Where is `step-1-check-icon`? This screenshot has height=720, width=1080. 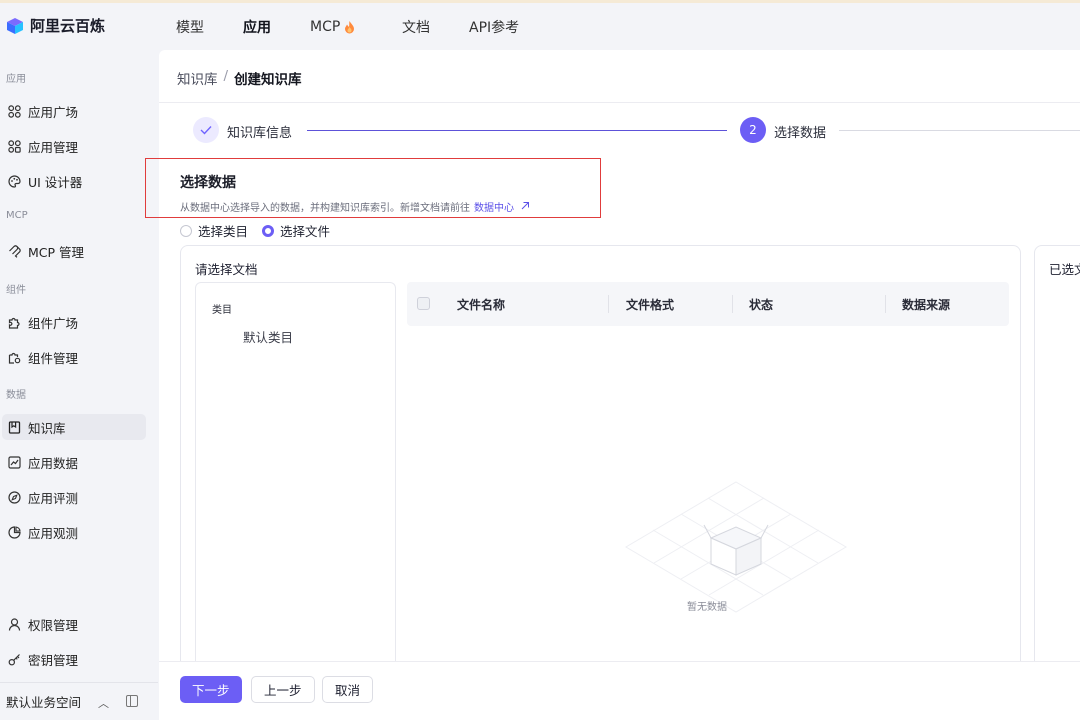 step-1-check-icon is located at coordinates (206, 130).